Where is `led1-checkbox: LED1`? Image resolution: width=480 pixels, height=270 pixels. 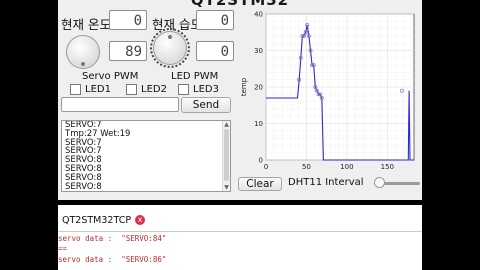 led1-checkbox: LED1 is located at coordinates (90, 89).